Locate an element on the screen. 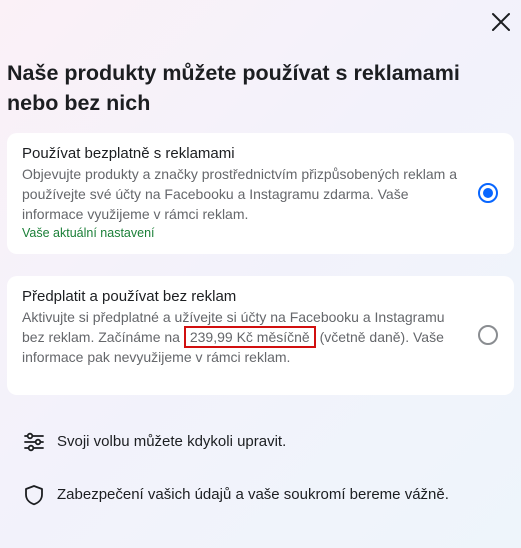 The height and width of the screenshot is (548, 521). sliders-icon is located at coordinates (34, 442).